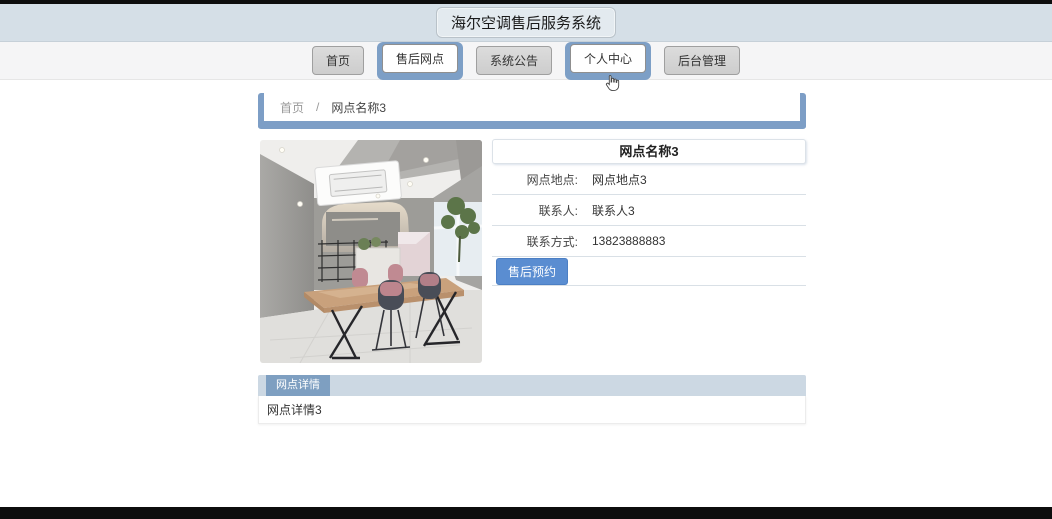 The width and height of the screenshot is (1052, 519). I want to click on showroom-interior-illustration, so click(371, 251).